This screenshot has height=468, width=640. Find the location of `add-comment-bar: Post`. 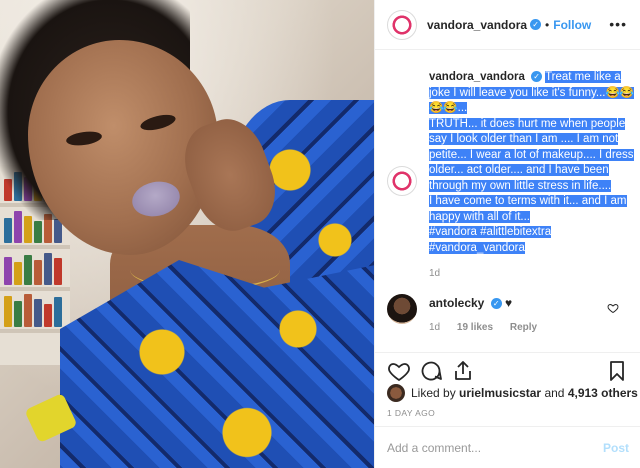

add-comment-bar: Post is located at coordinates (507, 447).